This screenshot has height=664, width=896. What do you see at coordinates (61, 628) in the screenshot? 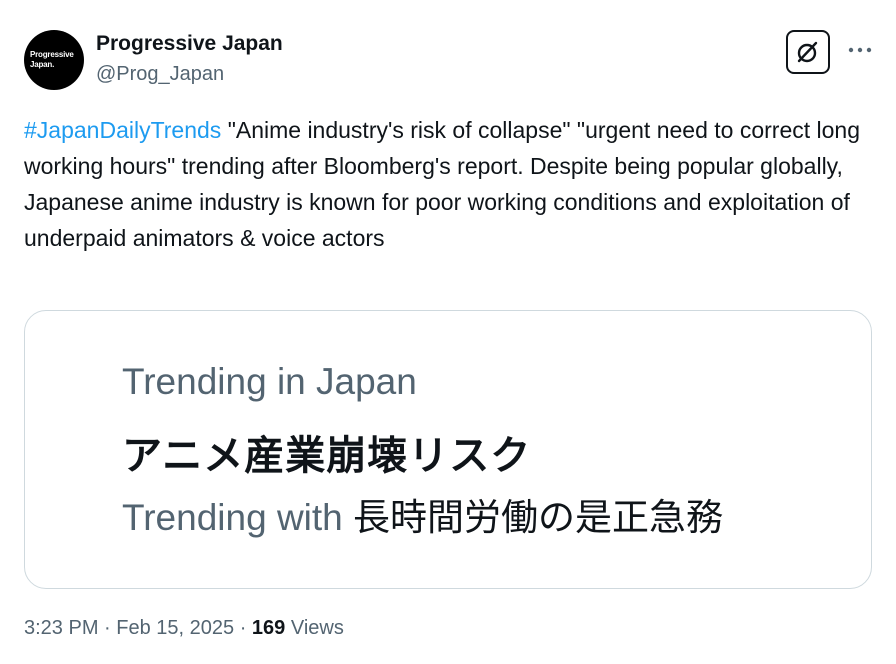
I see `tweet-time: 3:23 PM` at bounding box center [61, 628].